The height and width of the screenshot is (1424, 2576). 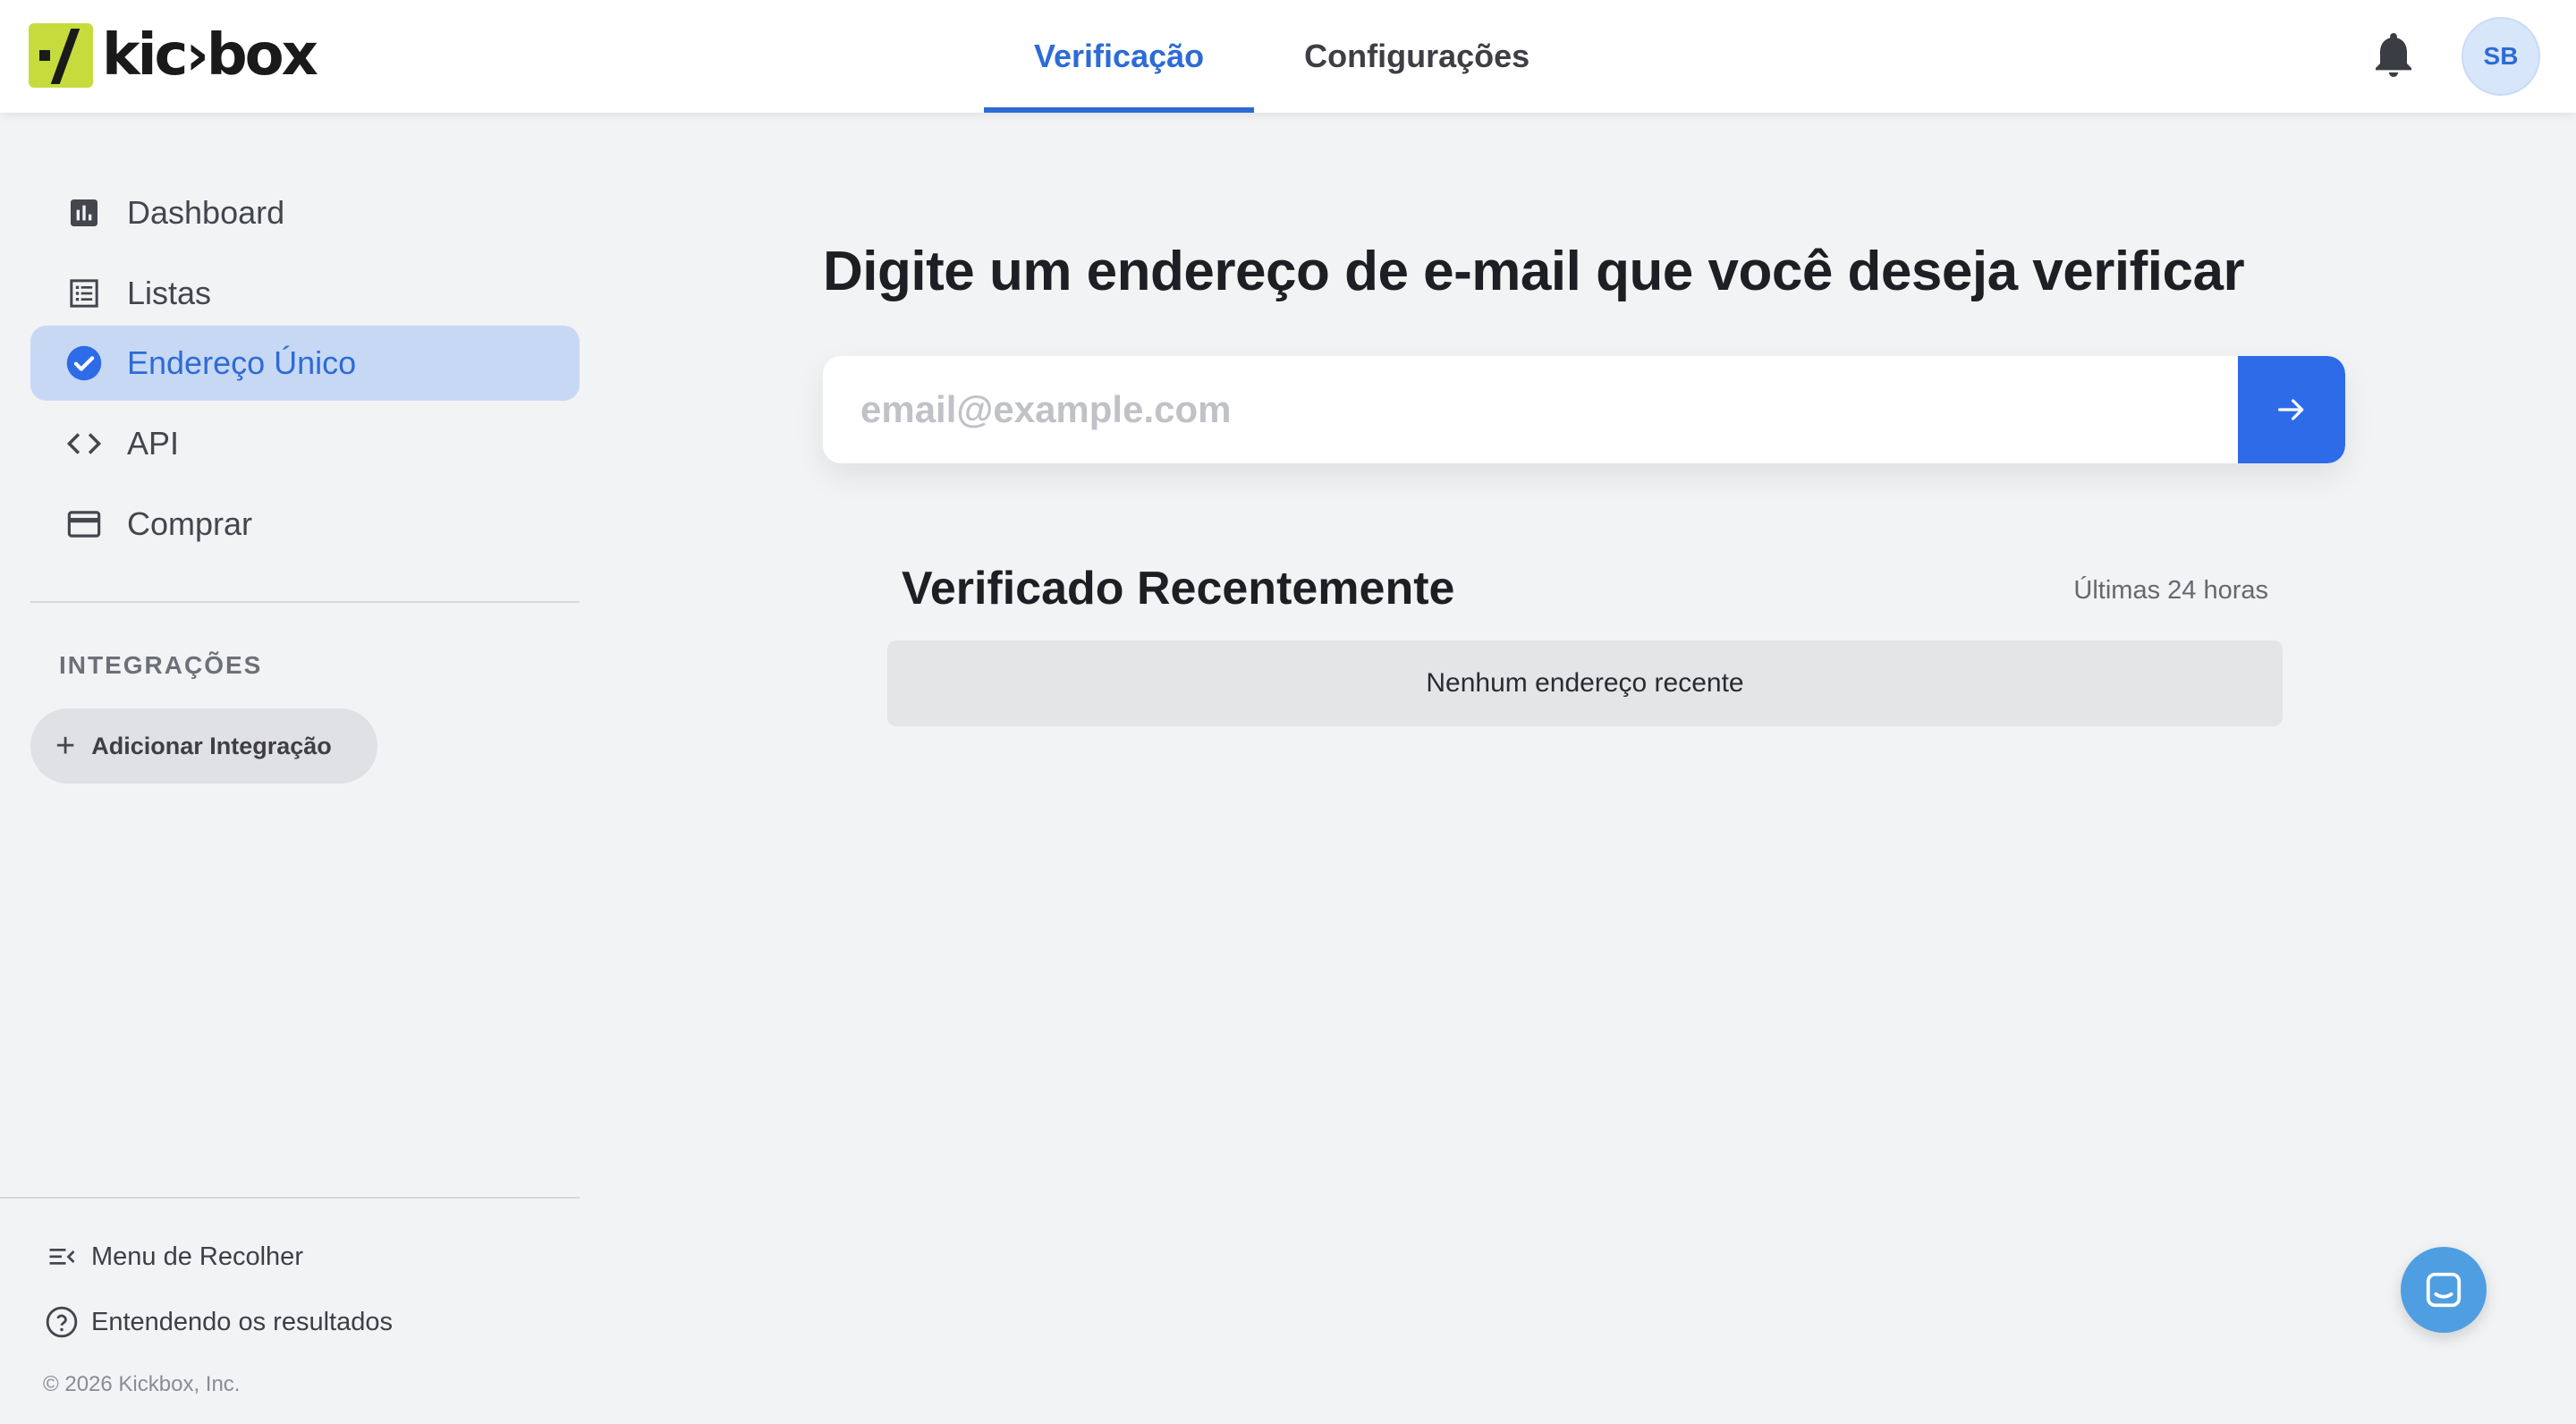 I want to click on tab-verificacao: Verificação, so click(x=1119, y=56).